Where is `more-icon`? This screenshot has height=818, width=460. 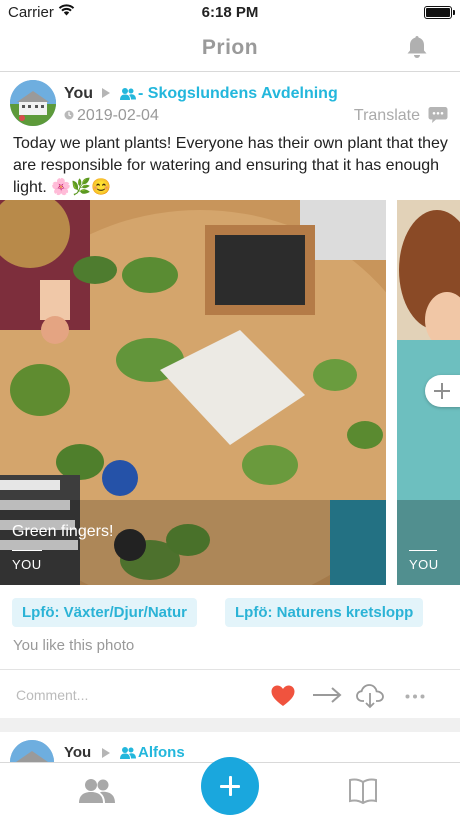 more-icon is located at coordinates (415, 696).